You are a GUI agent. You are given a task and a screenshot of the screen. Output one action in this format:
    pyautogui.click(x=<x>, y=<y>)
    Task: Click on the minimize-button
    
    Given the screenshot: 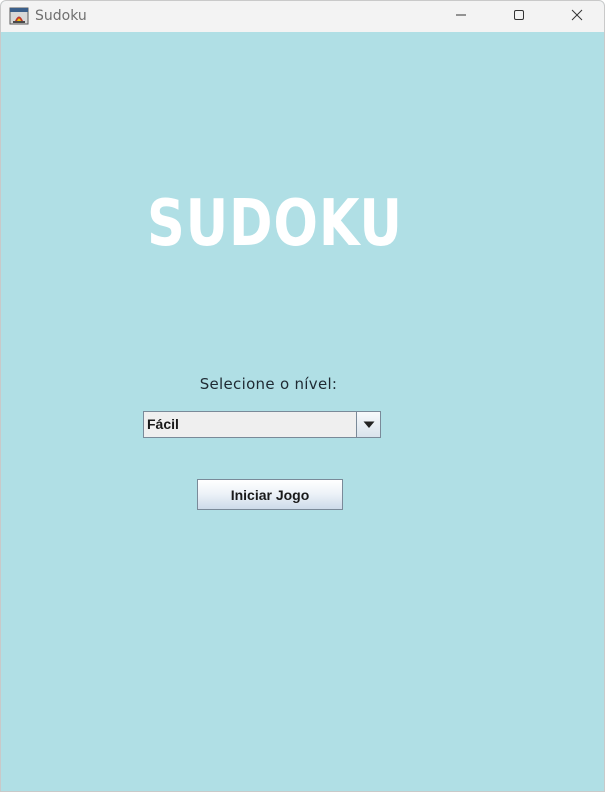 What is the action you would take?
    pyautogui.click(x=461, y=15)
    